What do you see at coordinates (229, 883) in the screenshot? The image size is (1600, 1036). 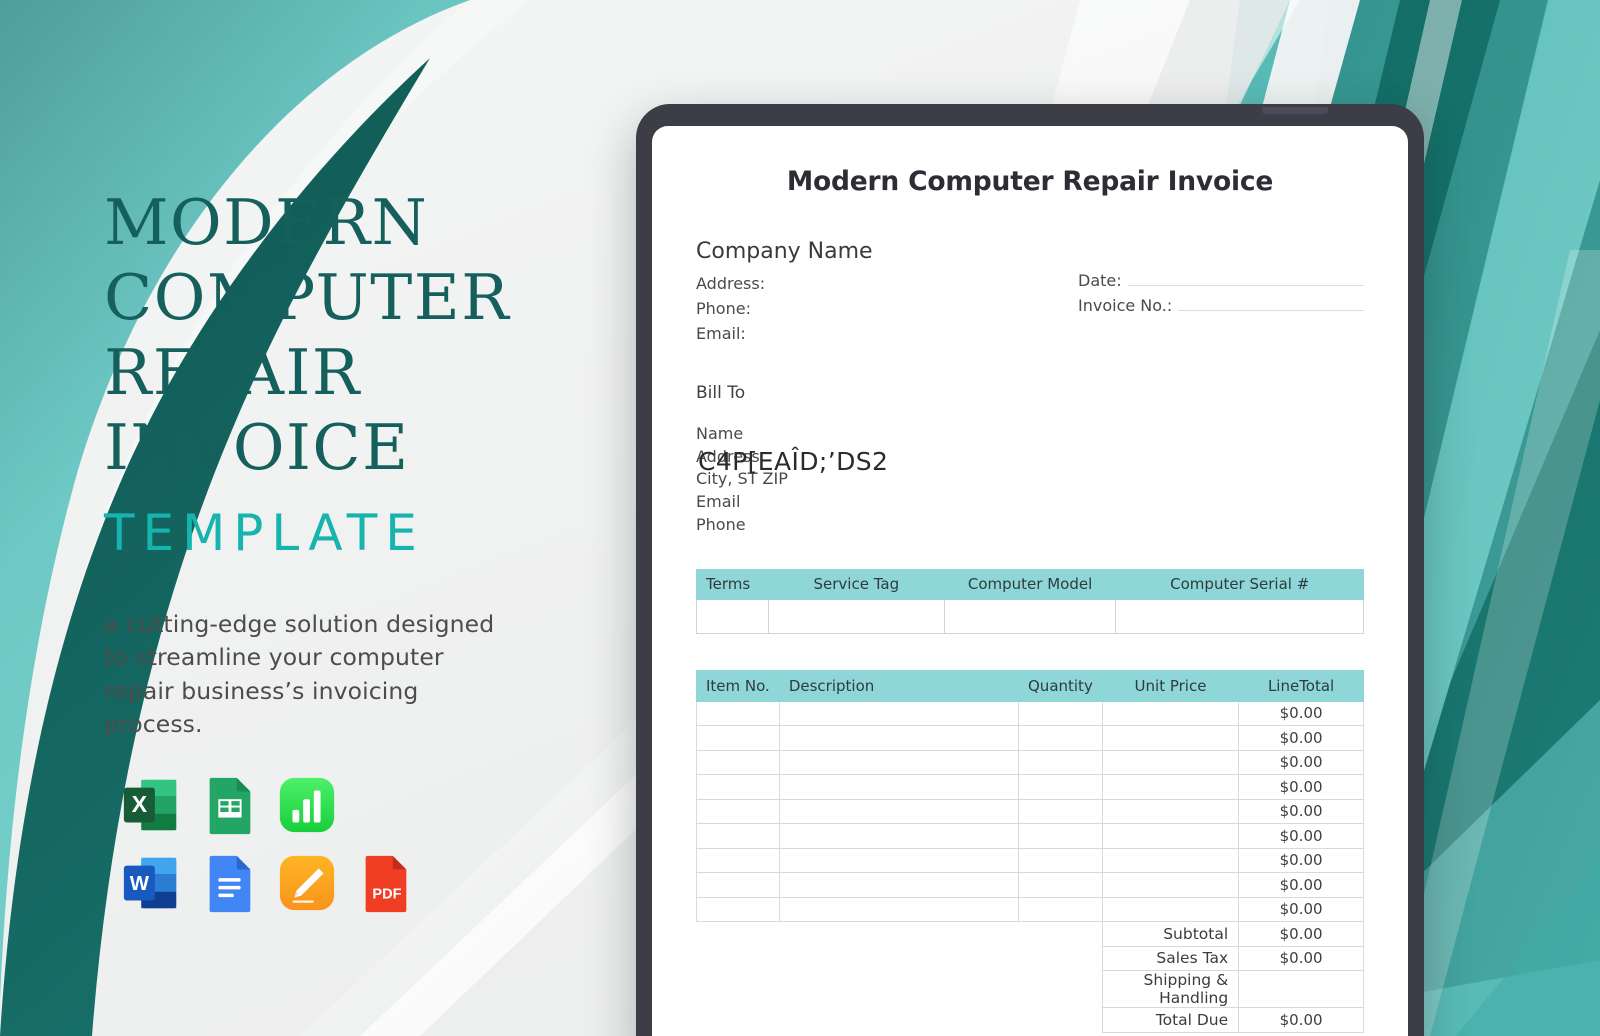 I see `google-docs-icon` at bounding box center [229, 883].